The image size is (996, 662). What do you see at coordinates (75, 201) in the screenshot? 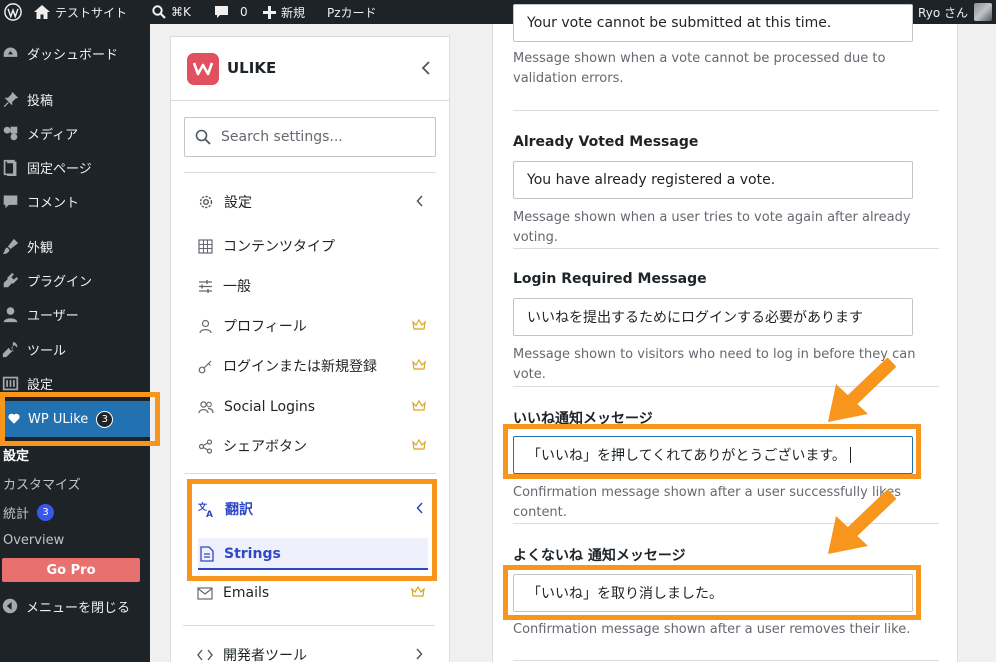
I see `menu-comments: コメント` at bounding box center [75, 201].